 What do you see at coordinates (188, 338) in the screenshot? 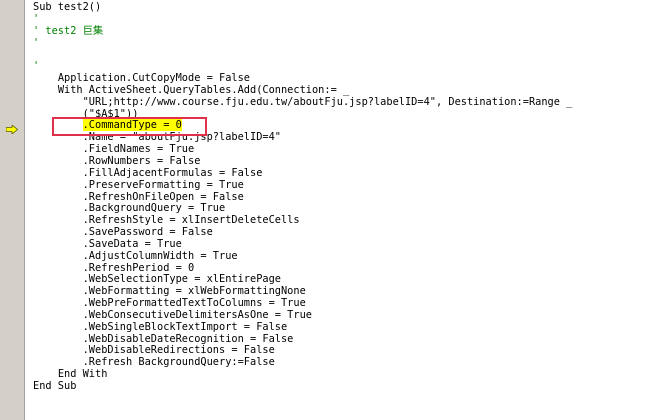
I see `line-text: .WebDisableDateRecognition = False` at bounding box center [188, 338].